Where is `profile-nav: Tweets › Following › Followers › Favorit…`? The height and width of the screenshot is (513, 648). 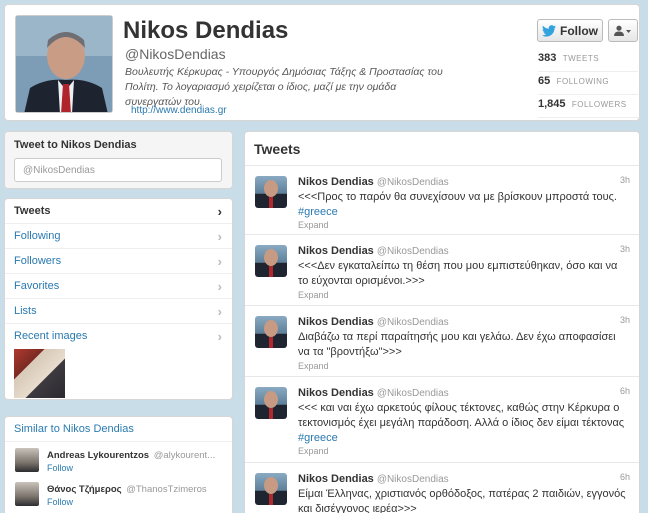 profile-nav: Tweets › Following › Followers › Favorit… is located at coordinates (118, 299).